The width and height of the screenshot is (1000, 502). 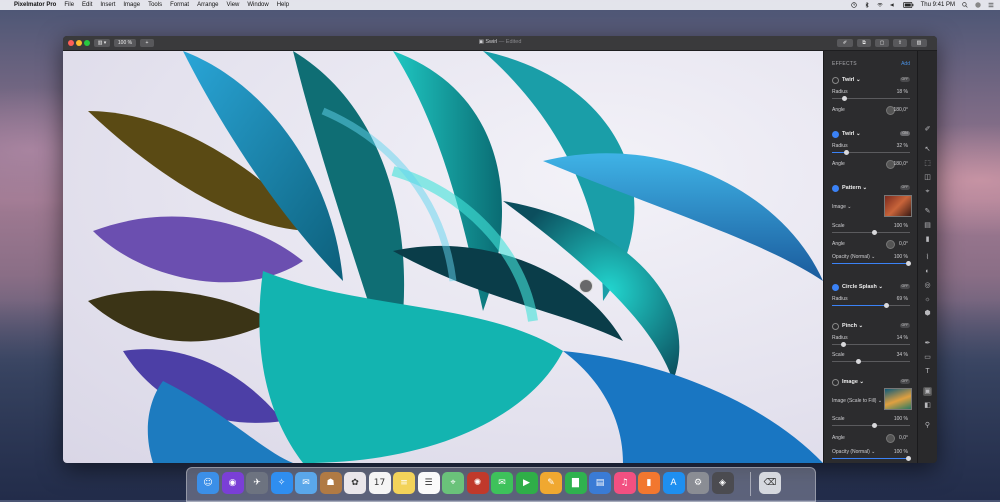 I want to click on tool-blur-icon: ◐, so click(x=927, y=271).